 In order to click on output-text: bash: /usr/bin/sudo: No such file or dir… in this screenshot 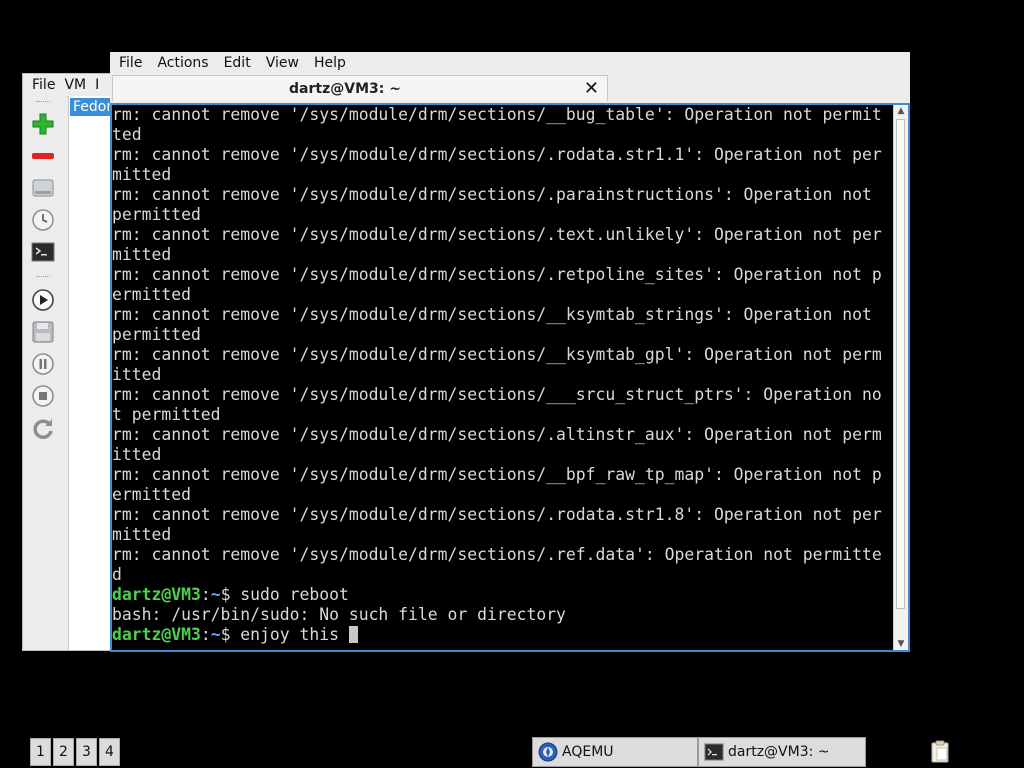, I will do `click(339, 614)`.